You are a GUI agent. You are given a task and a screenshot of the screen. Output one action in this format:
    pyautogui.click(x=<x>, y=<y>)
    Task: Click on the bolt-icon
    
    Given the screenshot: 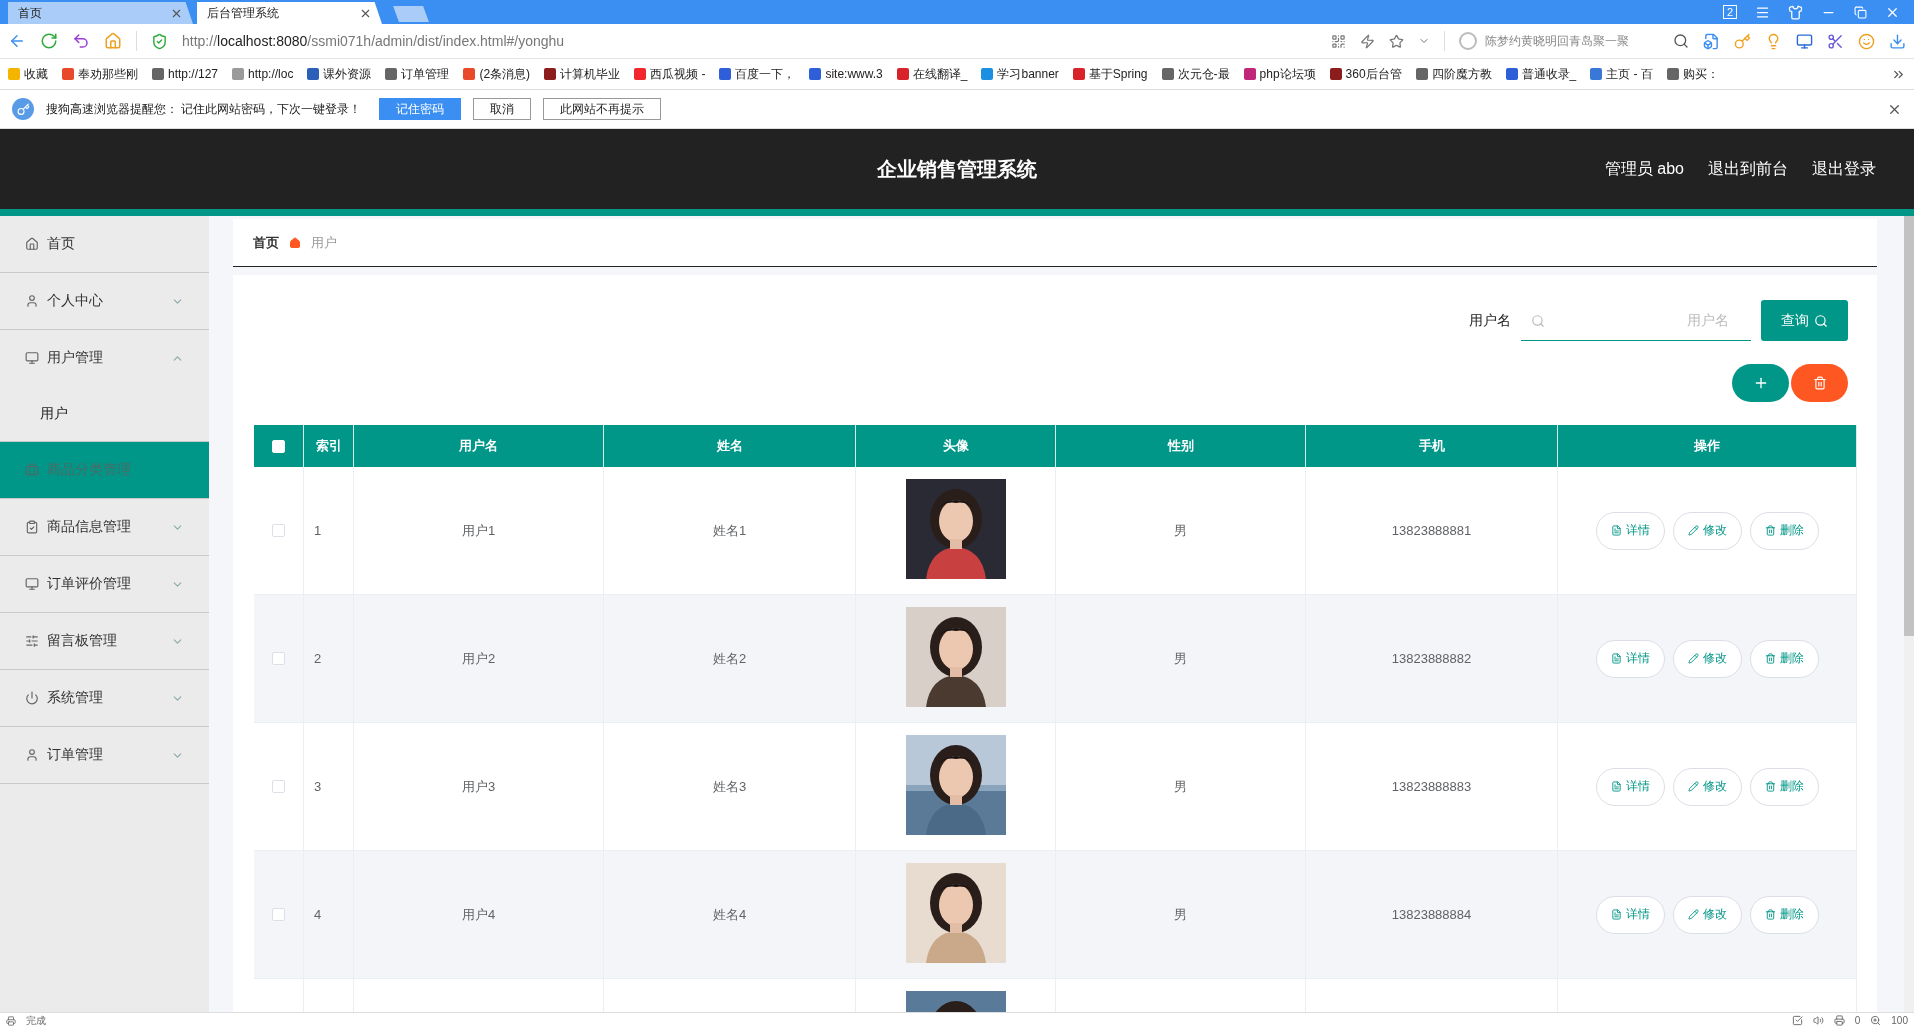 What is the action you would take?
    pyautogui.click(x=1367, y=41)
    